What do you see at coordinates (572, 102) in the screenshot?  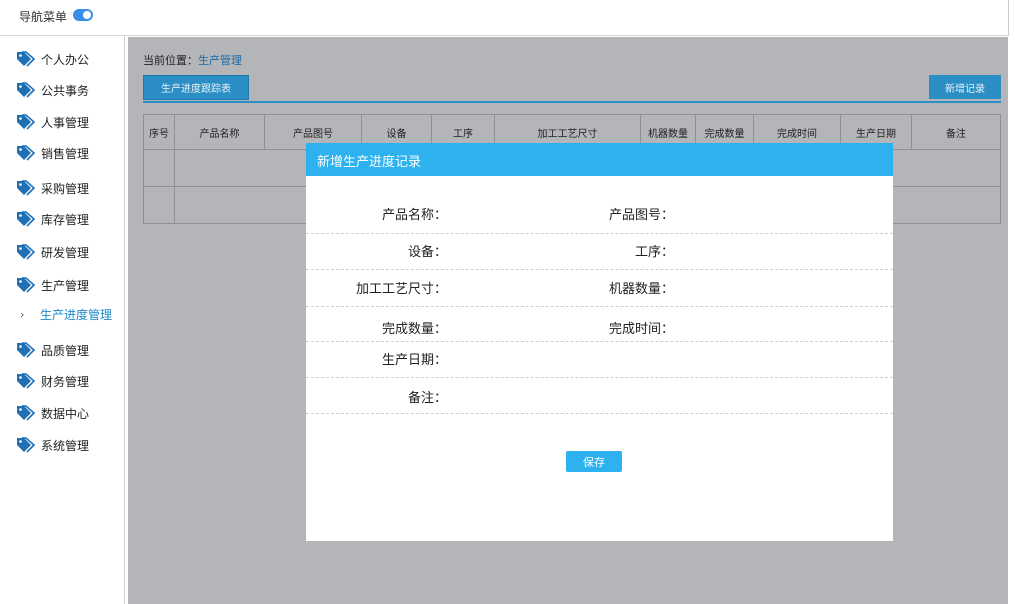 I see `tab-underline` at bounding box center [572, 102].